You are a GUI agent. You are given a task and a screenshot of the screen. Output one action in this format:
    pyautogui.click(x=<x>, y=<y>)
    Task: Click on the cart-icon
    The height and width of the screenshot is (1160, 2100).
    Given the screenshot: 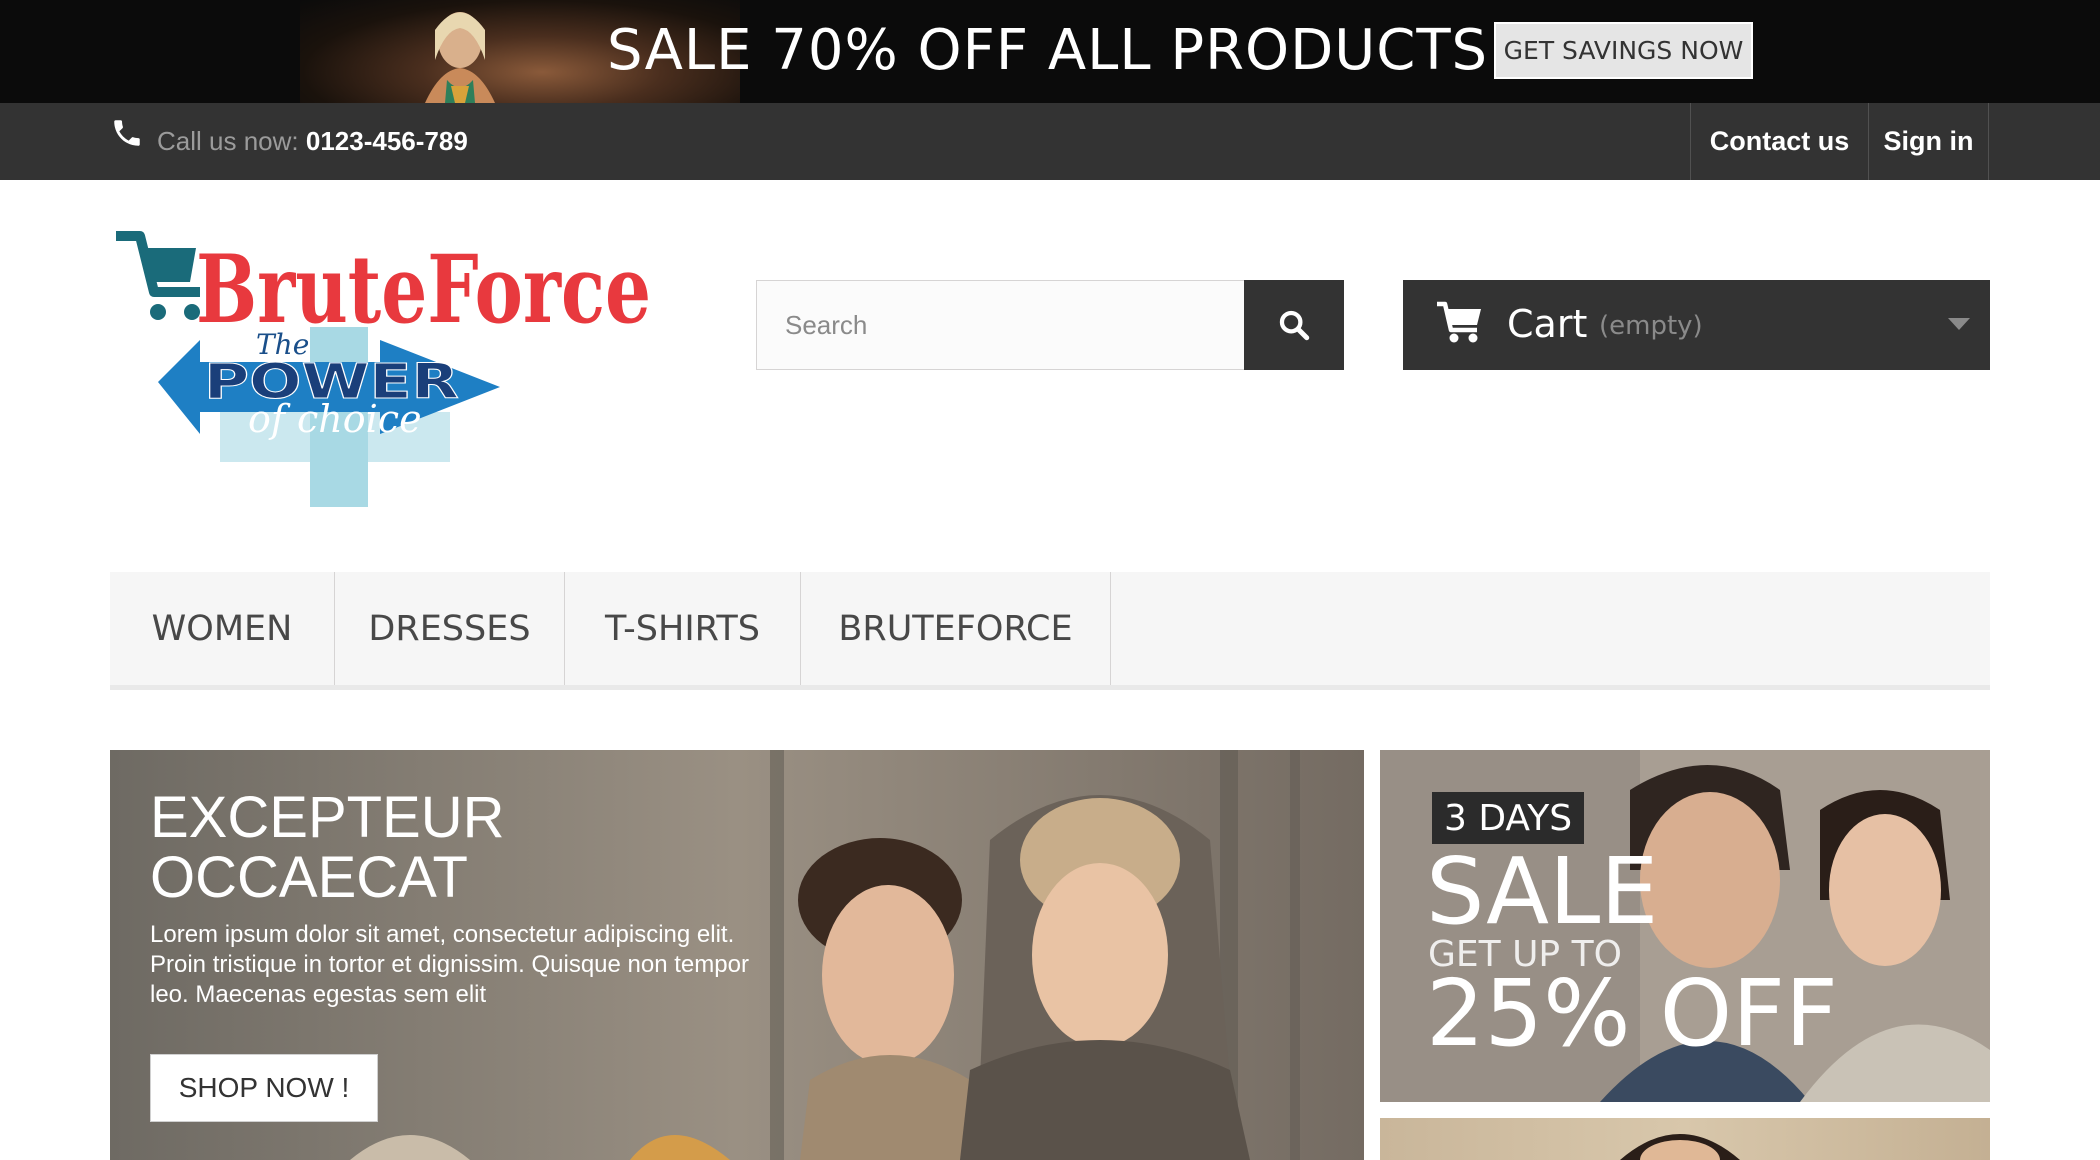 What is the action you would take?
    pyautogui.click(x=1459, y=322)
    